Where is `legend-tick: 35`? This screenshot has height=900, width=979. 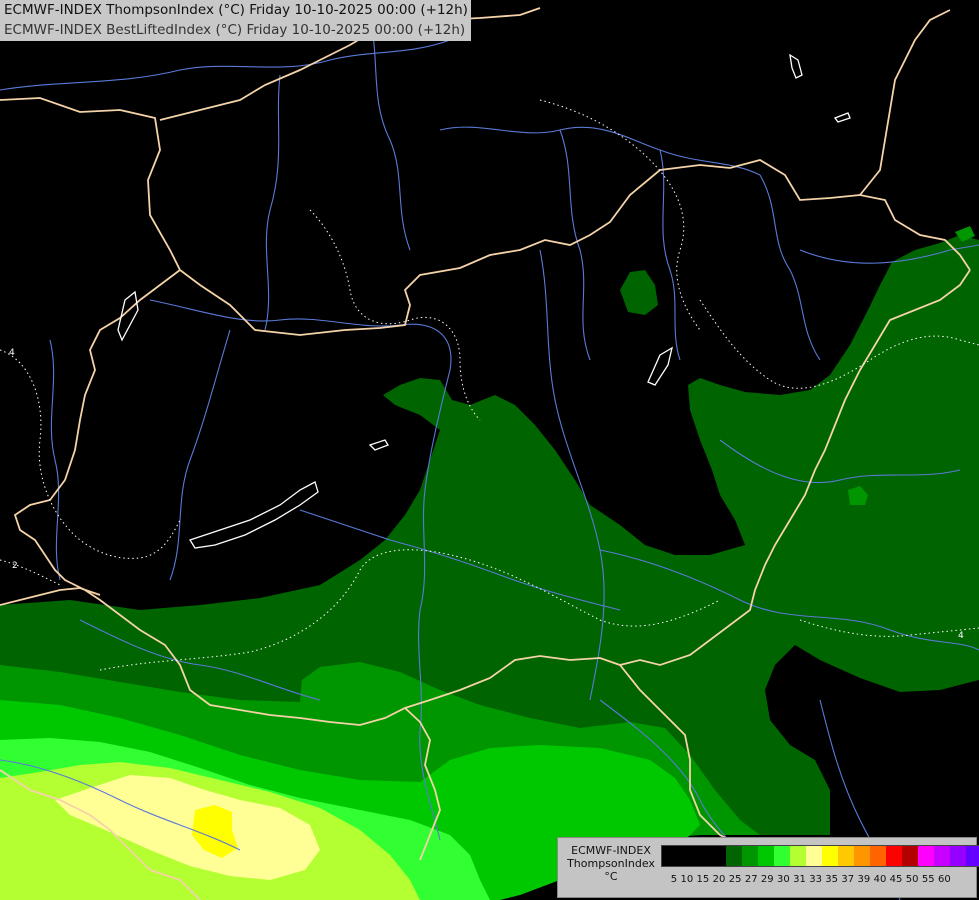
legend-tick: 35 is located at coordinates (832, 879).